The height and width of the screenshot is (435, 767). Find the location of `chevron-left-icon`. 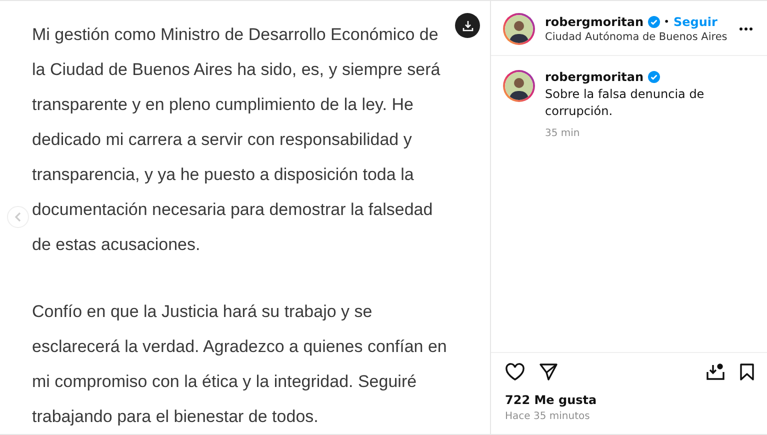

chevron-left-icon is located at coordinates (18, 217).